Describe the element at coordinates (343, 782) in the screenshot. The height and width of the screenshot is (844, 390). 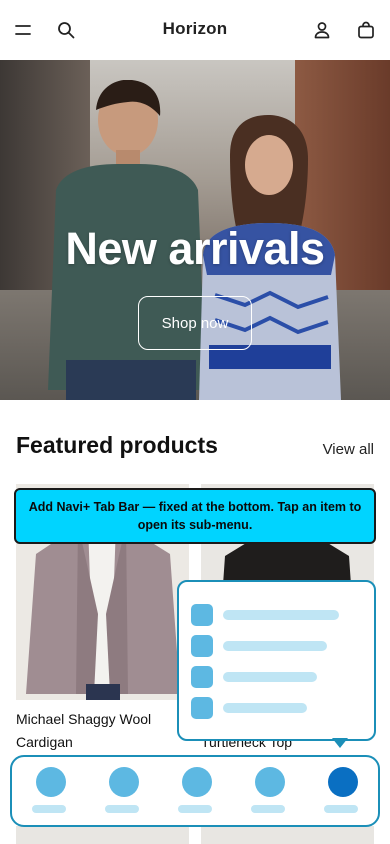
I see `tab-icon-active` at that location.